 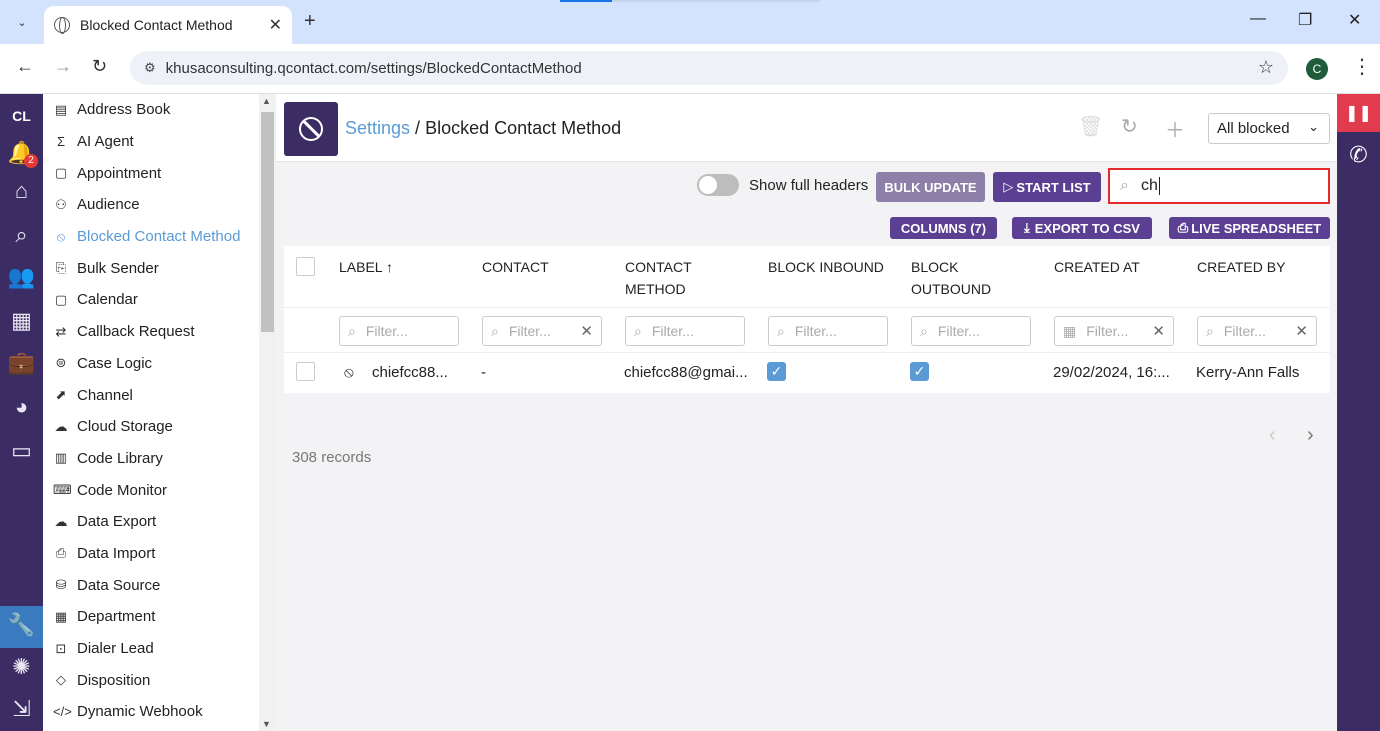 I want to click on blocked-filter-select: All blocked ⌄, so click(x=1269, y=128).